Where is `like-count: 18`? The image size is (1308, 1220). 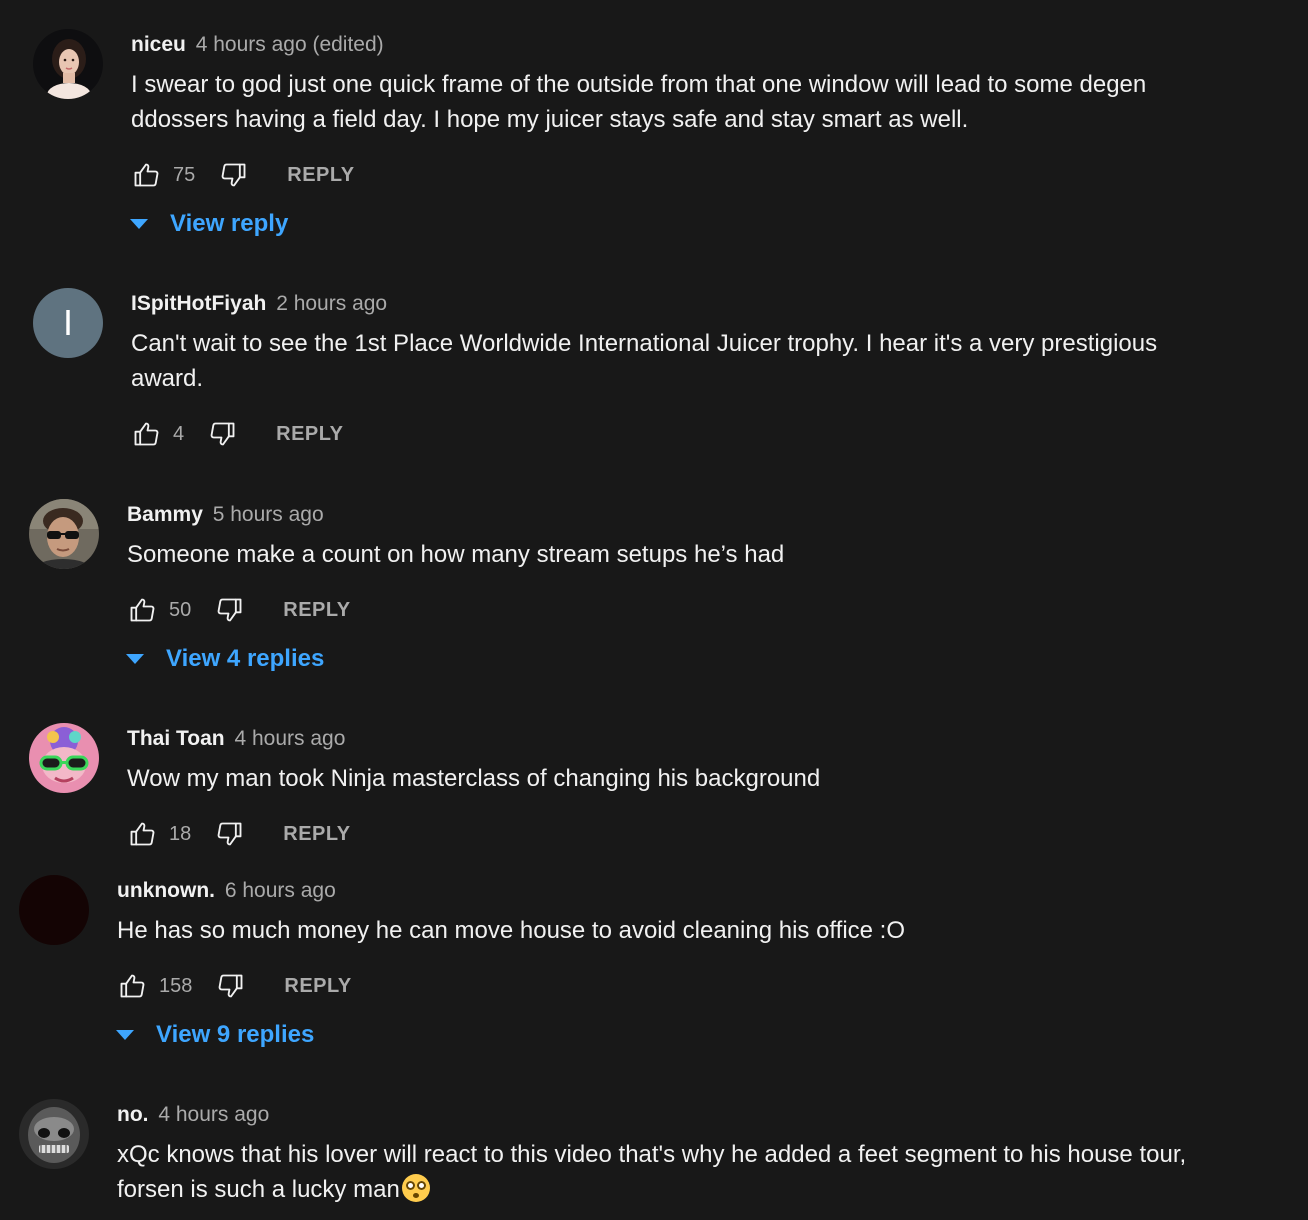
like-count: 18 is located at coordinates (180, 833).